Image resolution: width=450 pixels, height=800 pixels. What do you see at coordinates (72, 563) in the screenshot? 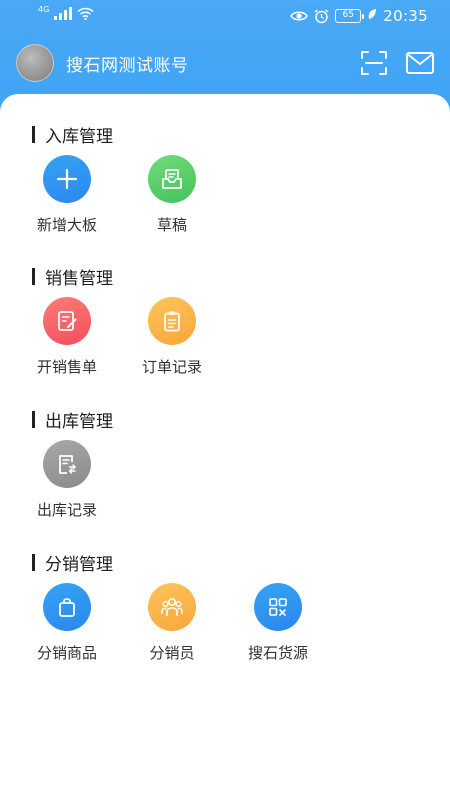
I see `section-title: 分销管理` at bounding box center [72, 563].